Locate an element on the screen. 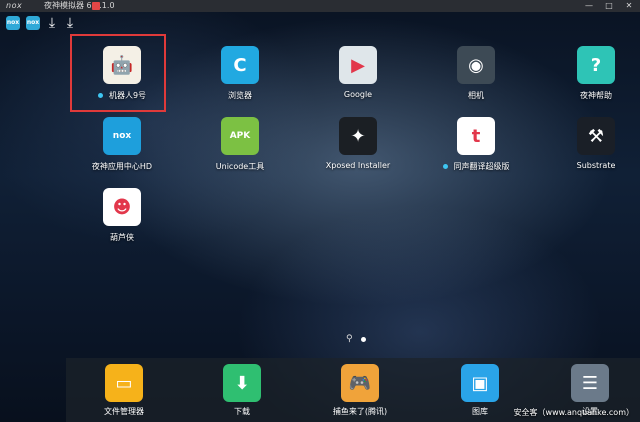 This screenshot has width=640, height=422. app-shortcut: nox 夜神应用中心HD is located at coordinates (122, 144).